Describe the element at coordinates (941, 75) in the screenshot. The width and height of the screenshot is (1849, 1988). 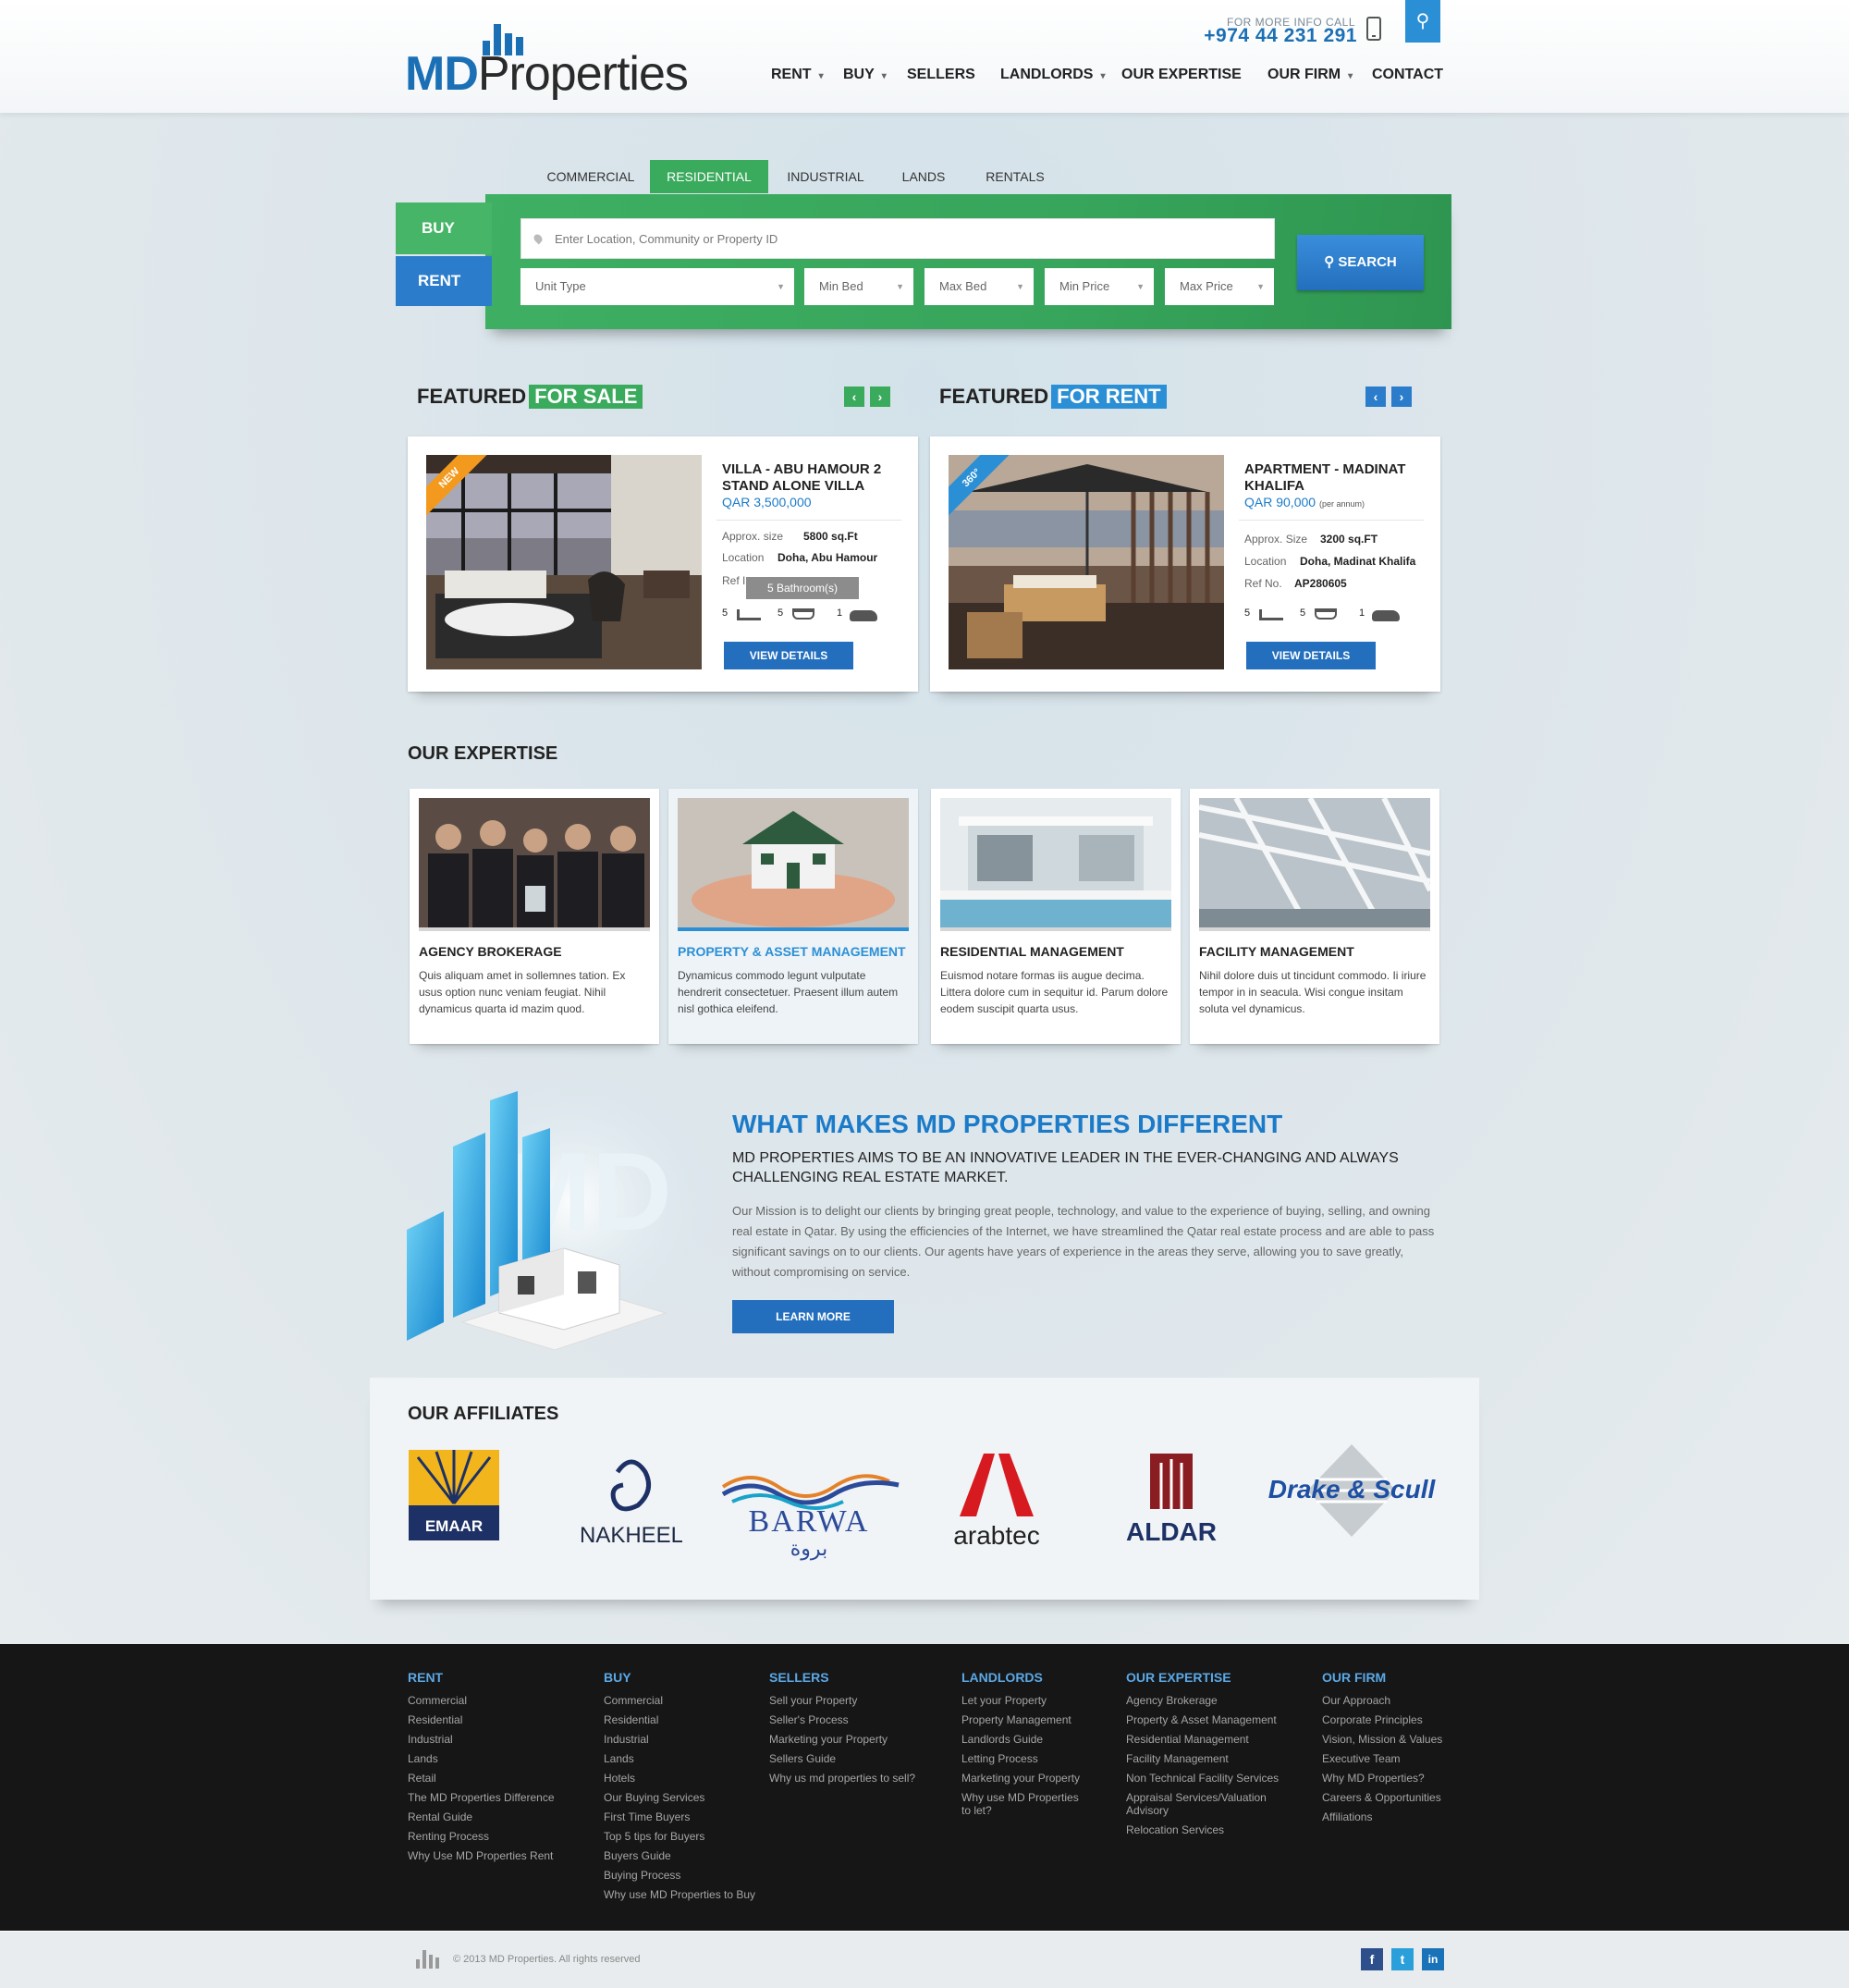
I see `nav-sellers: SELLERS` at that location.